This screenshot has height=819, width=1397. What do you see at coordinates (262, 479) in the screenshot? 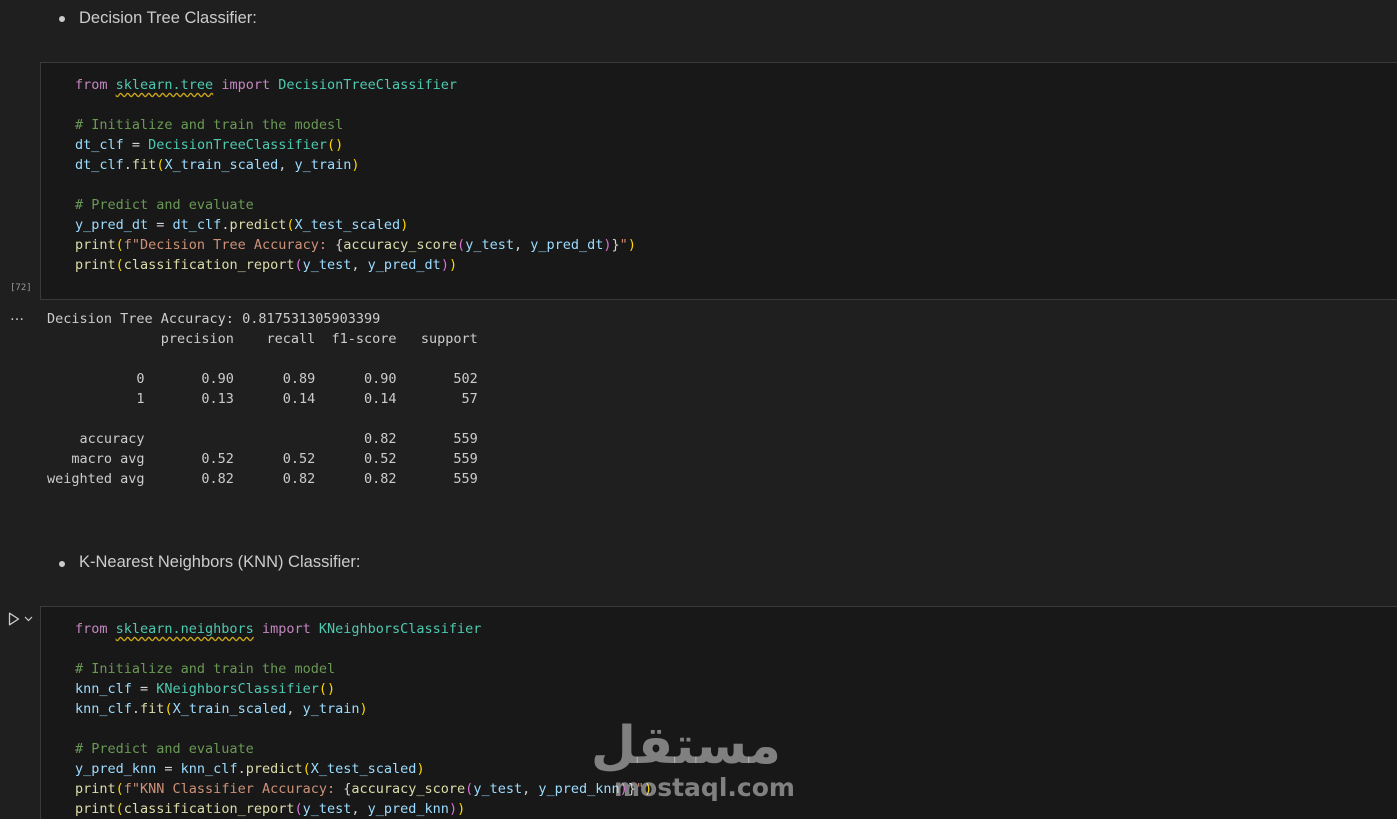
I see `output-line: weighted avg 0.82 0.82 0.82 559` at bounding box center [262, 479].